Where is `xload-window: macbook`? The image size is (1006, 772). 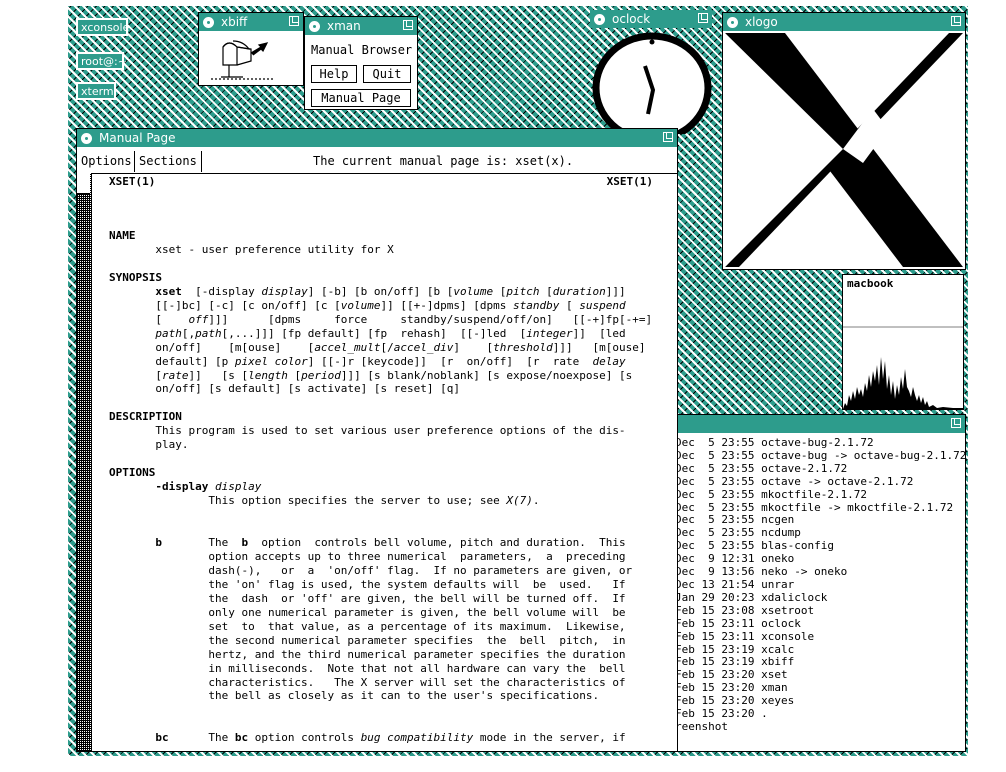
xload-window: macbook is located at coordinates (903, 342).